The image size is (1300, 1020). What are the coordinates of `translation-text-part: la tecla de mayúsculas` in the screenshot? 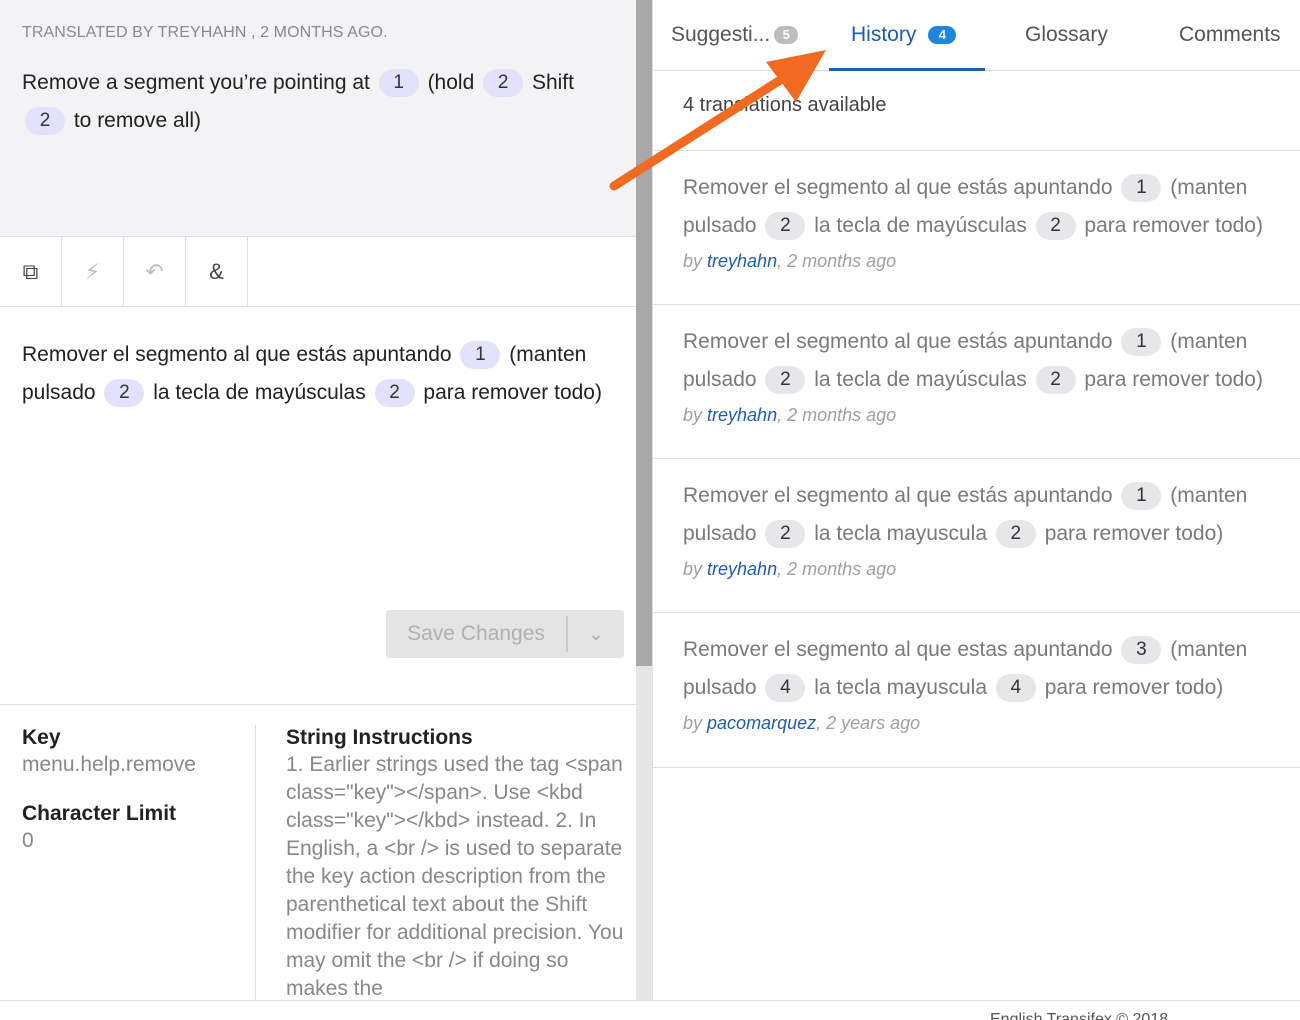 It's located at (259, 392).